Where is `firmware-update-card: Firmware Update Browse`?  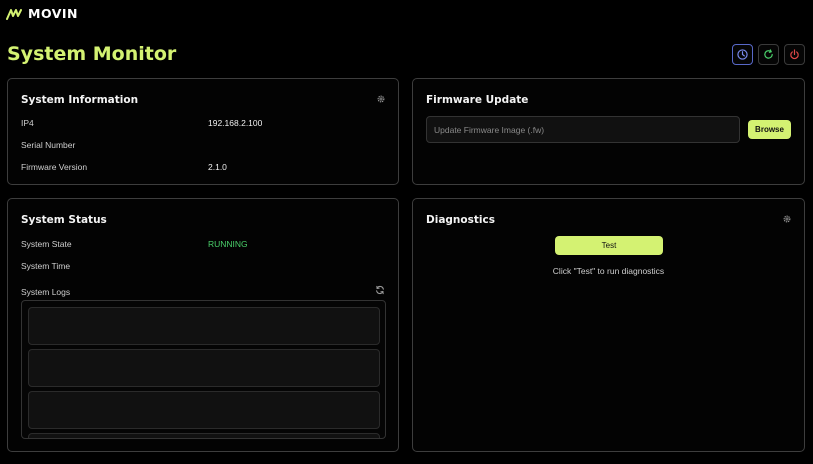 firmware-update-card: Firmware Update Browse is located at coordinates (608, 131).